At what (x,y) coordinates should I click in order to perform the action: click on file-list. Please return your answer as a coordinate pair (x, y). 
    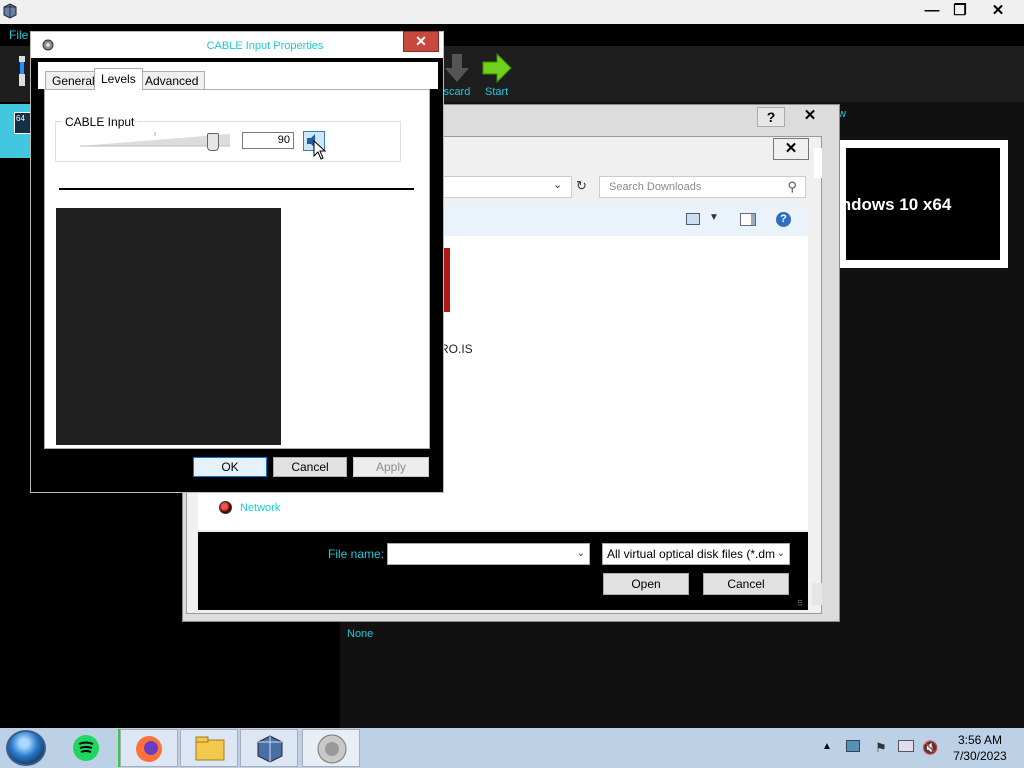
    Looking at the image, I should click on (624, 383).